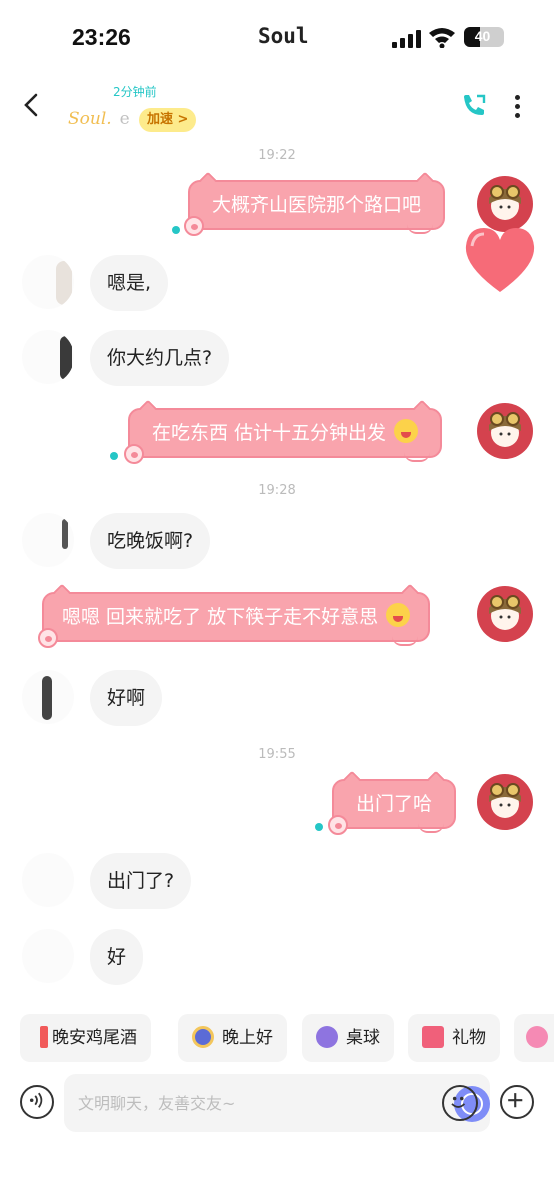 Image resolution: width=554 pixels, height=1200 pixels. I want to click on message-bubble-incoming: 吃晚饭啊?, so click(150, 541).